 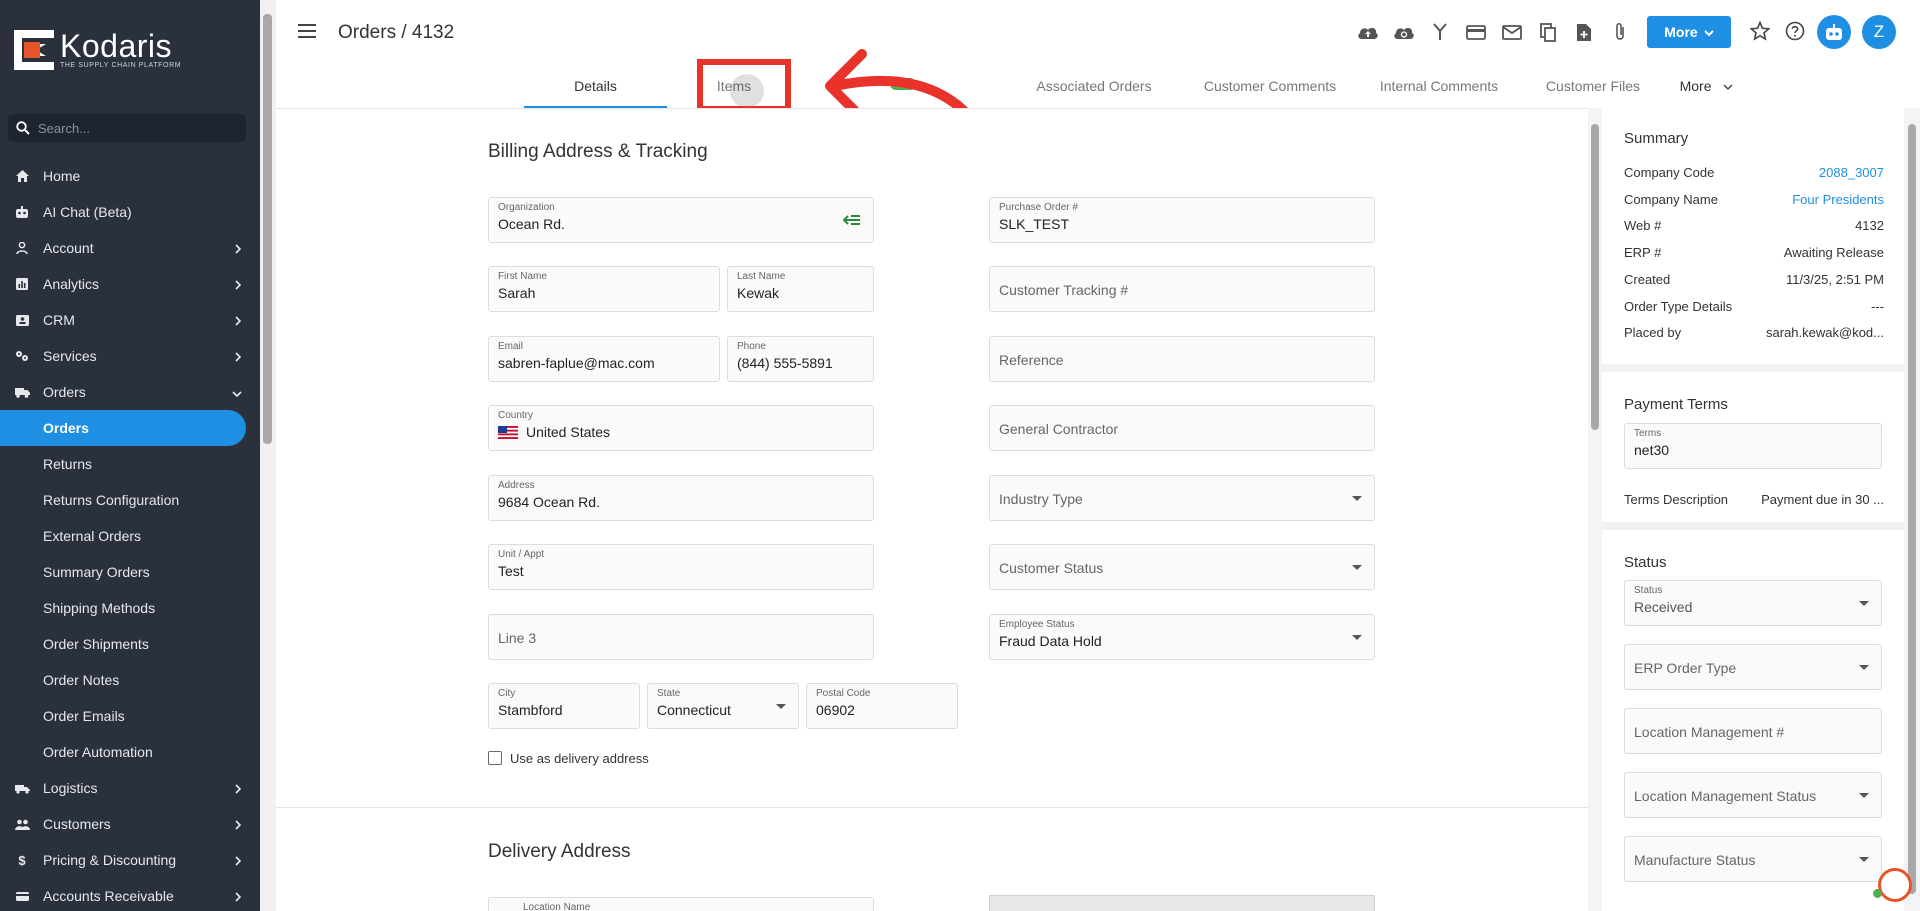 What do you see at coordinates (130, 572) in the screenshot?
I see `sidebar-subitem-summary-orders: Summary Orders` at bounding box center [130, 572].